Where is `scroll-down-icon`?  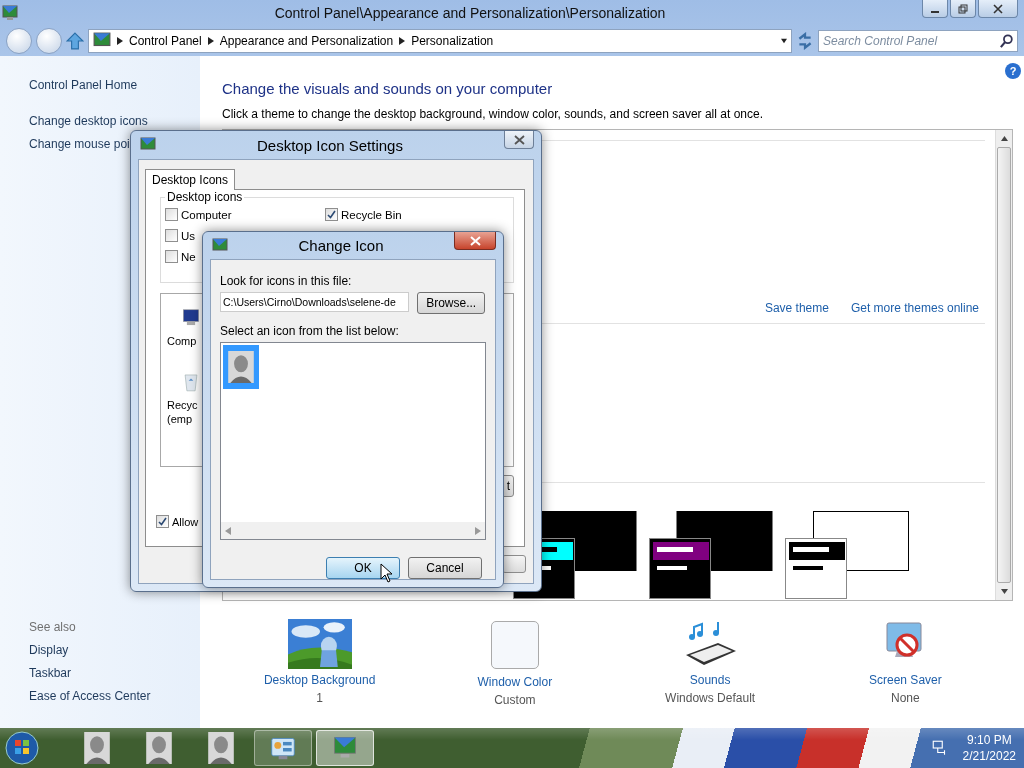 scroll-down-icon is located at coordinates (1004, 591).